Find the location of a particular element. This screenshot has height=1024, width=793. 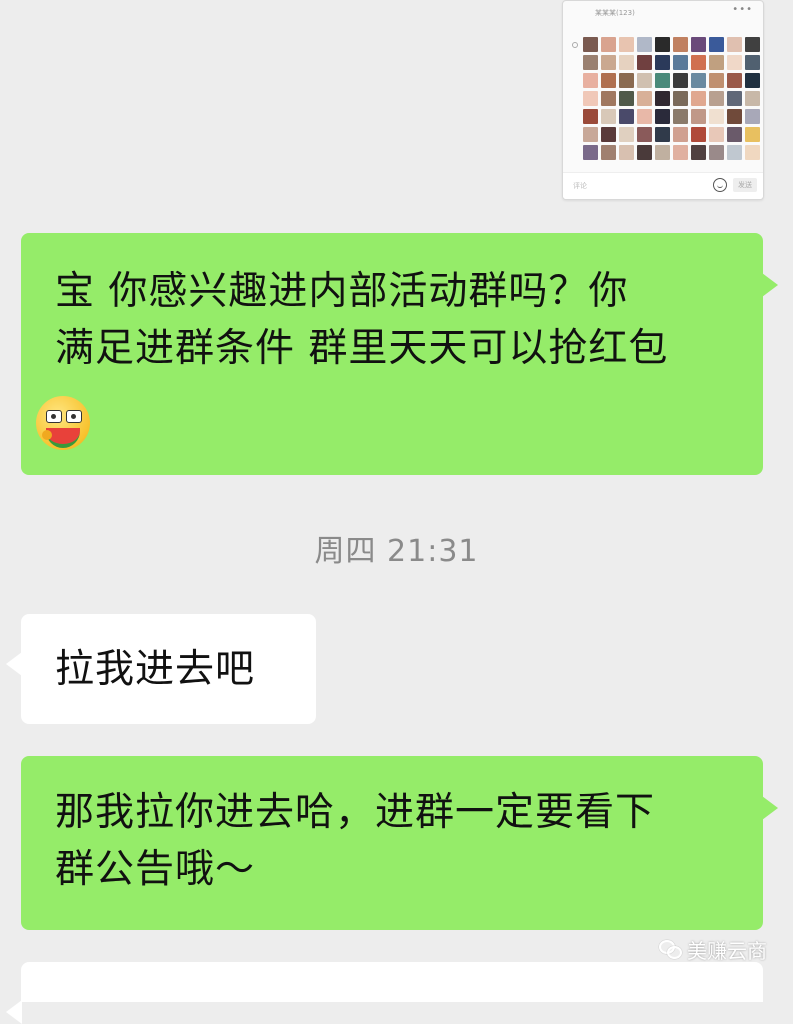

image-header-text: 某某某(123) is located at coordinates (615, 13).